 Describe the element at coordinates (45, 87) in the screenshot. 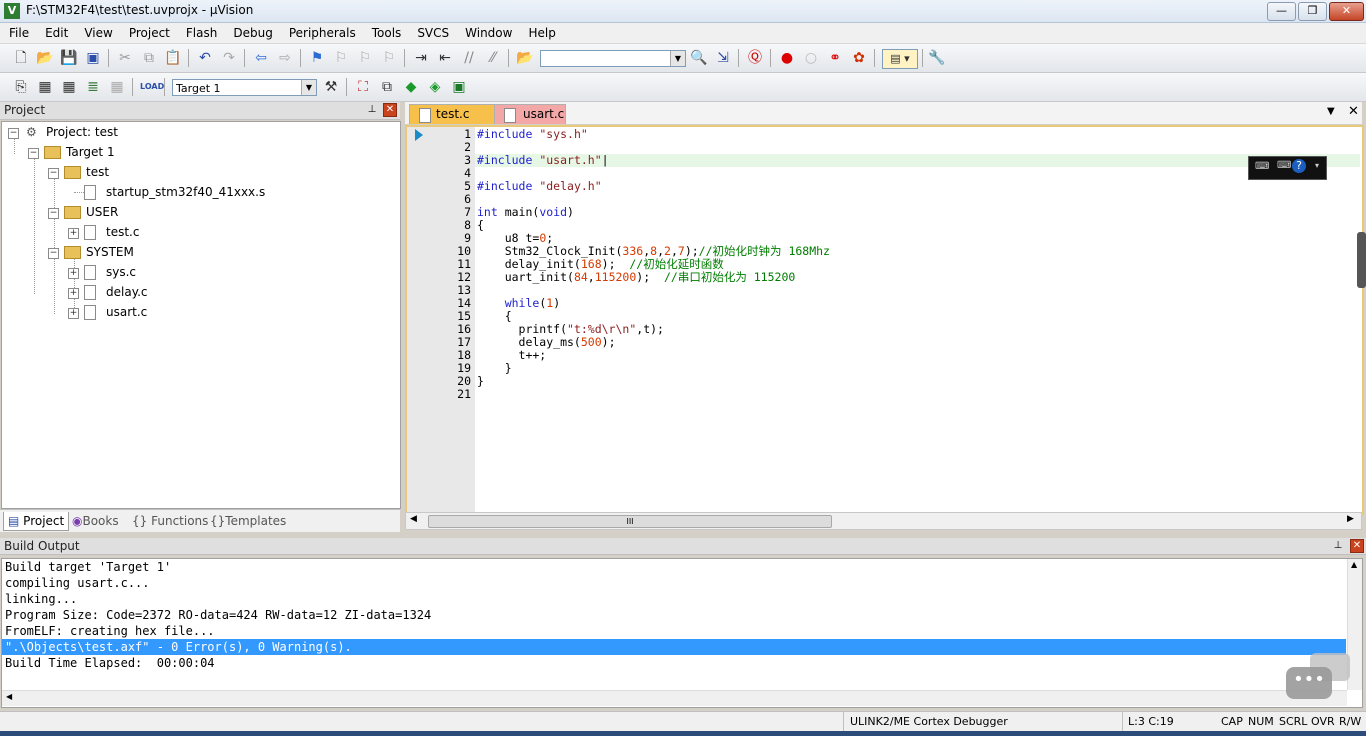

I see `build-icon: ▦` at that location.